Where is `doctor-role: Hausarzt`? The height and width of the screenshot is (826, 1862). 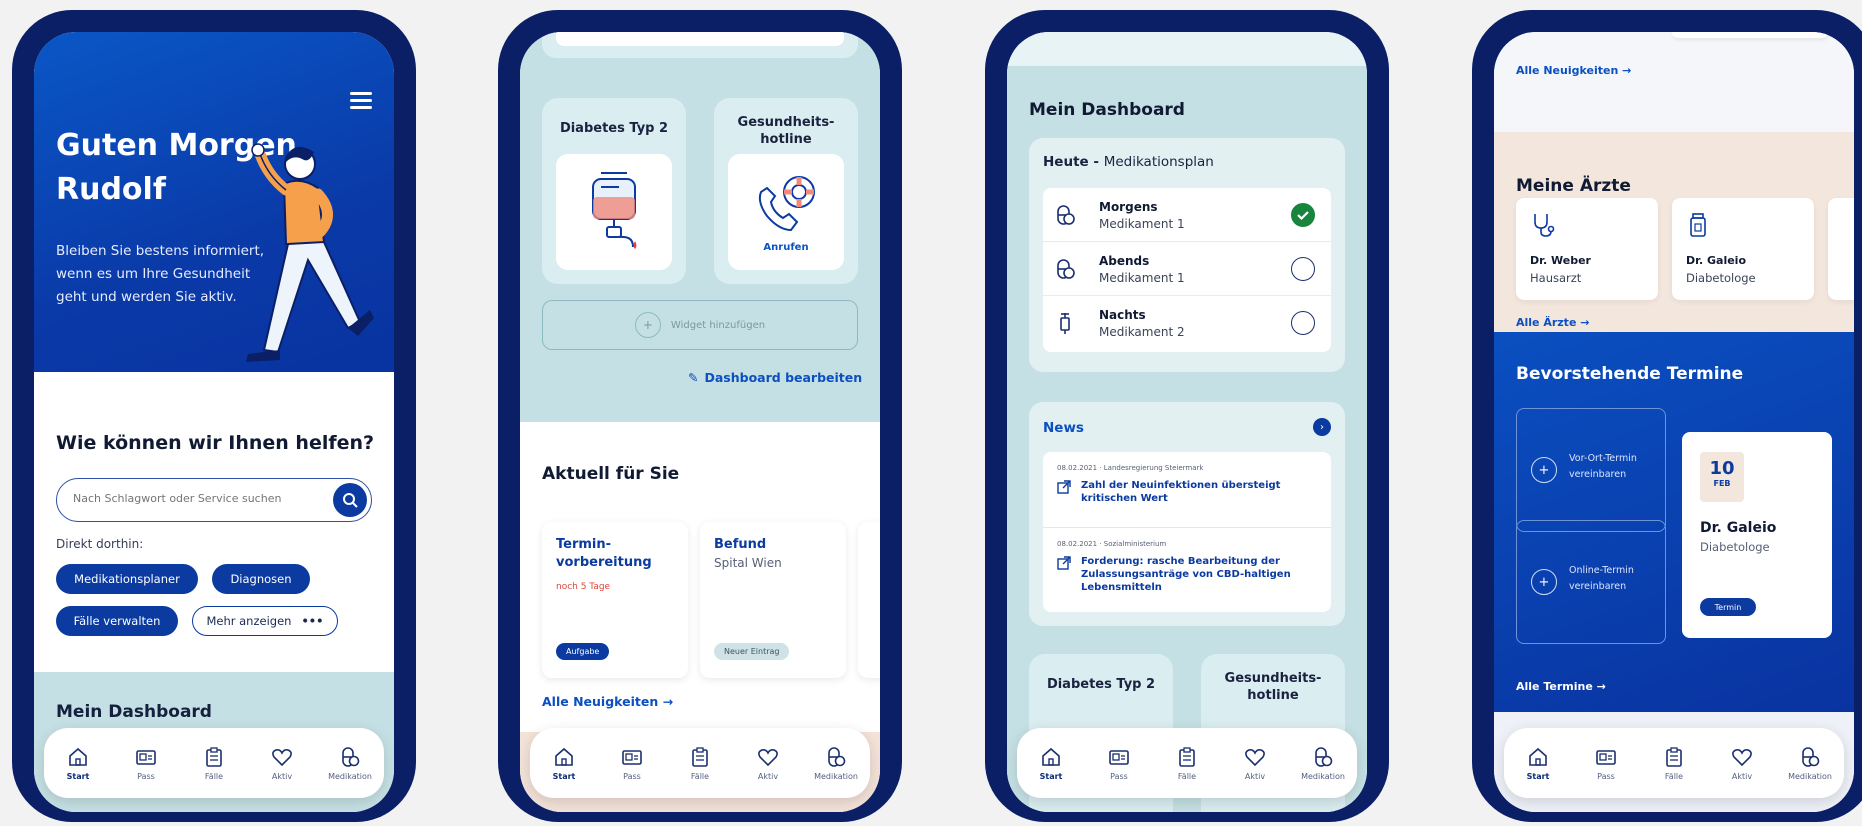 doctor-role: Hausarzt is located at coordinates (1556, 278).